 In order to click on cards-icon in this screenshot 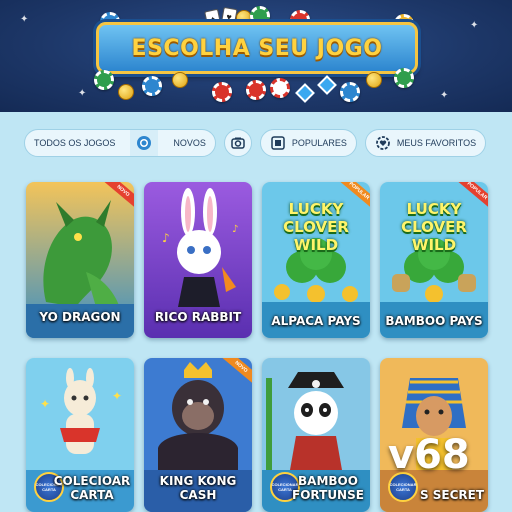, I will do `click(278, 143)`.